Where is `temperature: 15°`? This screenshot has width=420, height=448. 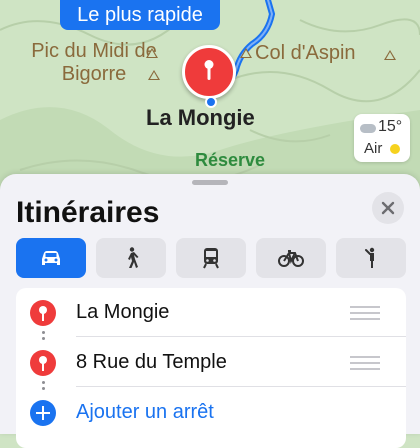
temperature: 15° is located at coordinates (390, 126).